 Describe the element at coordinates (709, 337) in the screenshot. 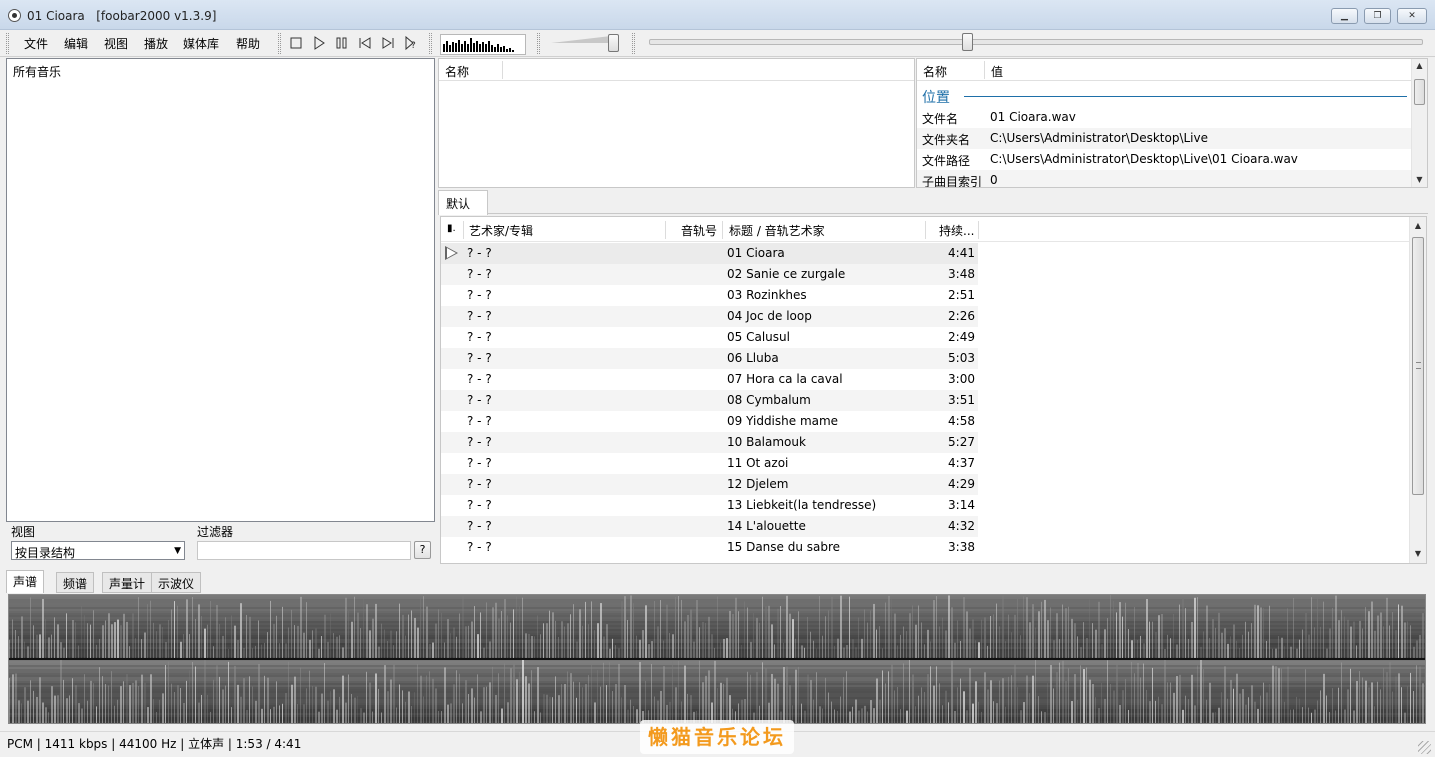

I see `playlist-row: ? - ? 05 Calusul 2:49` at that location.